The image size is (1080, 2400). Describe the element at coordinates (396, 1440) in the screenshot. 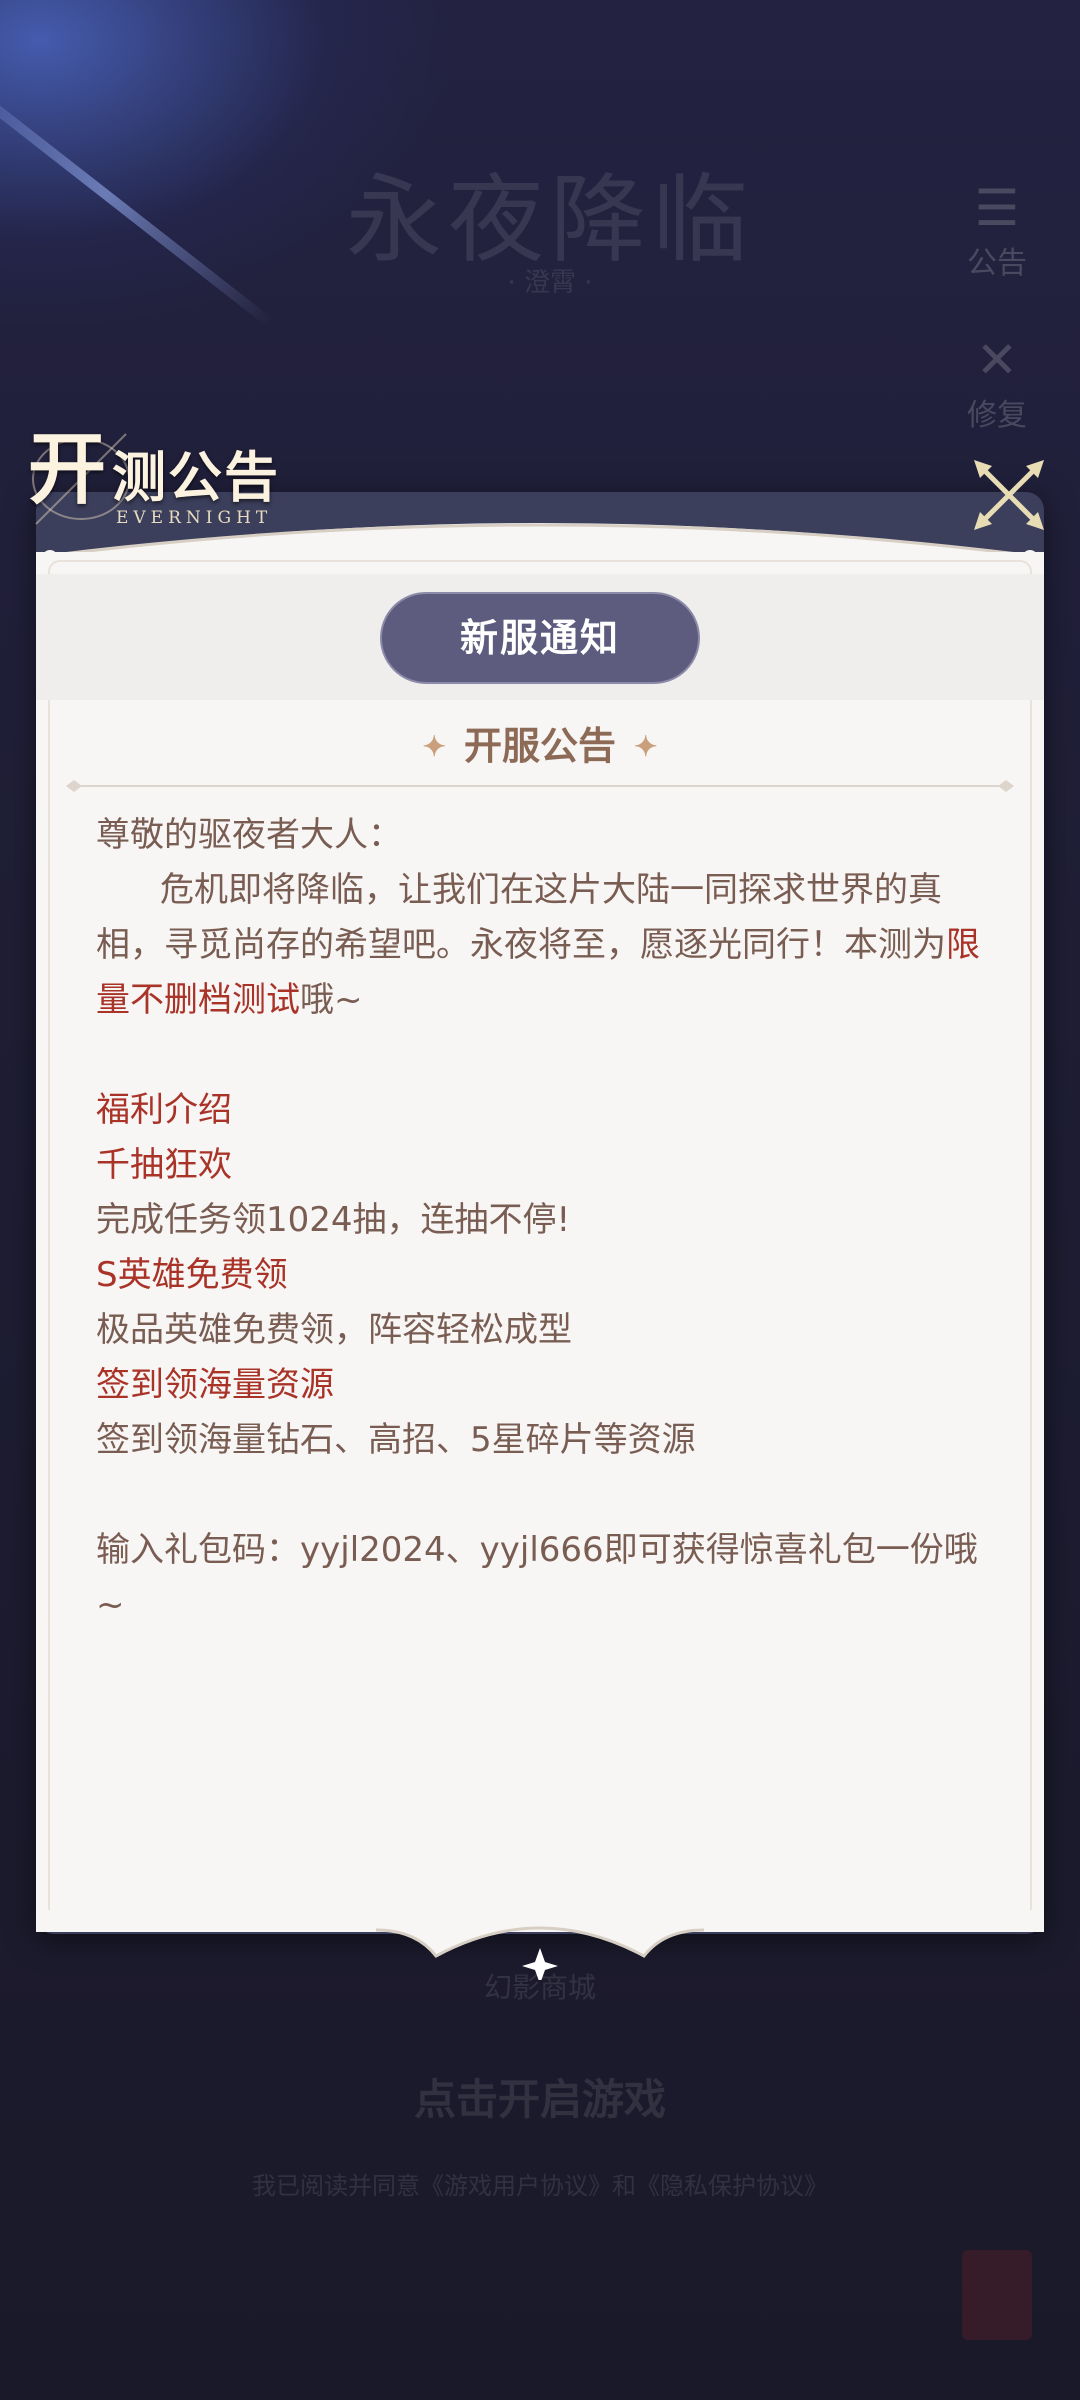

I see `welfare-item-desc: 签到领海量钻石、高招、5星碎片等资源` at that location.